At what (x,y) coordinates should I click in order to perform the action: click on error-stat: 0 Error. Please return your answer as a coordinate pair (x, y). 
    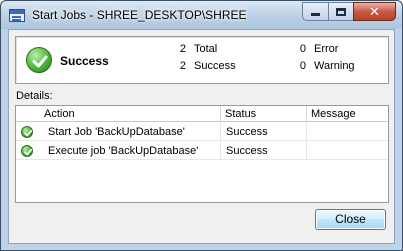
    Looking at the image, I should click on (317, 49).